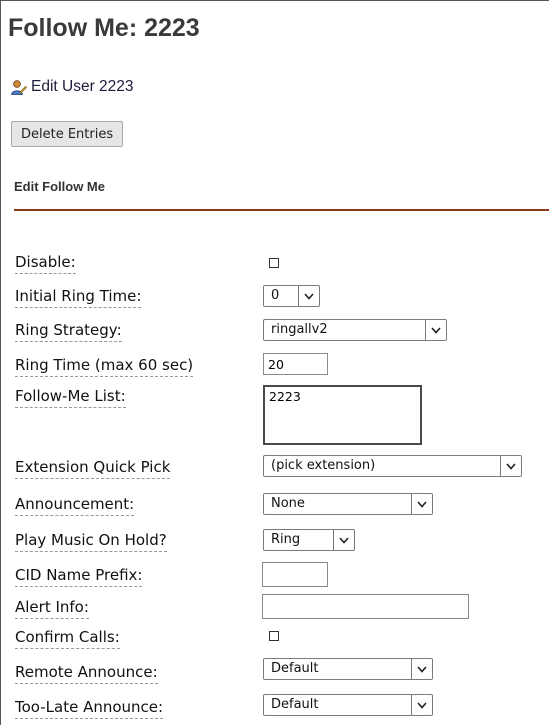 The width and height of the screenshot is (549, 725). I want to click on announcement-value: None, so click(288, 503).